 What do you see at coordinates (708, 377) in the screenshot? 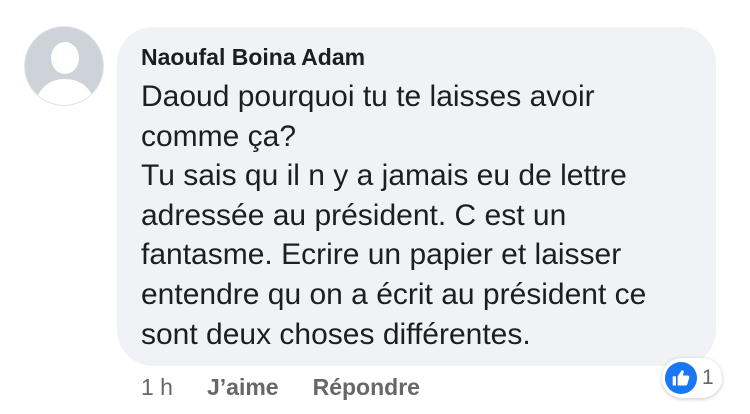
I see `reaction-count: 1` at bounding box center [708, 377].